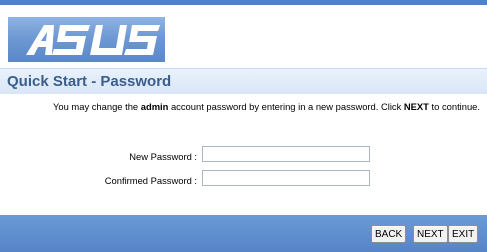 The image size is (487, 252). Describe the element at coordinates (286, 154) in the screenshot. I see `new-password-field` at that location.